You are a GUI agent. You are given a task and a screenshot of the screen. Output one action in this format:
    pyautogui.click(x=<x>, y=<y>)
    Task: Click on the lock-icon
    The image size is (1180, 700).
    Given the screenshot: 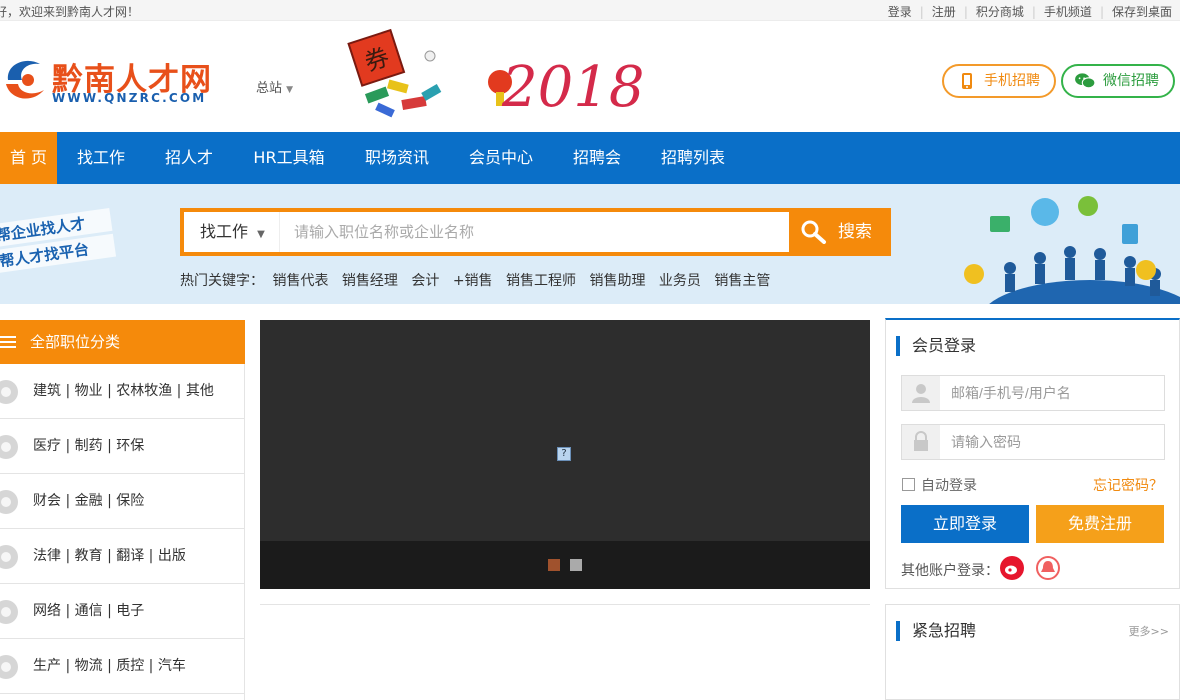 What is the action you would take?
    pyautogui.click(x=921, y=442)
    